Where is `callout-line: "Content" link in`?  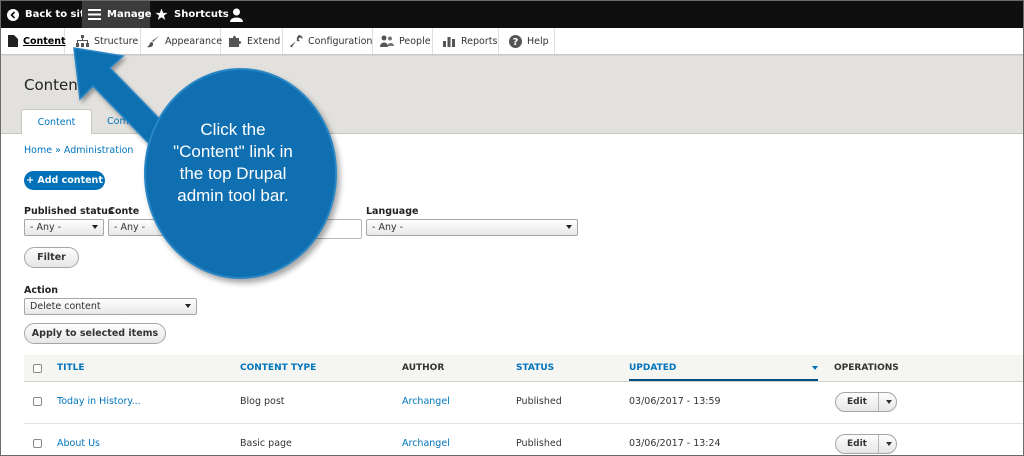 callout-line: "Content" link in is located at coordinates (233, 151).